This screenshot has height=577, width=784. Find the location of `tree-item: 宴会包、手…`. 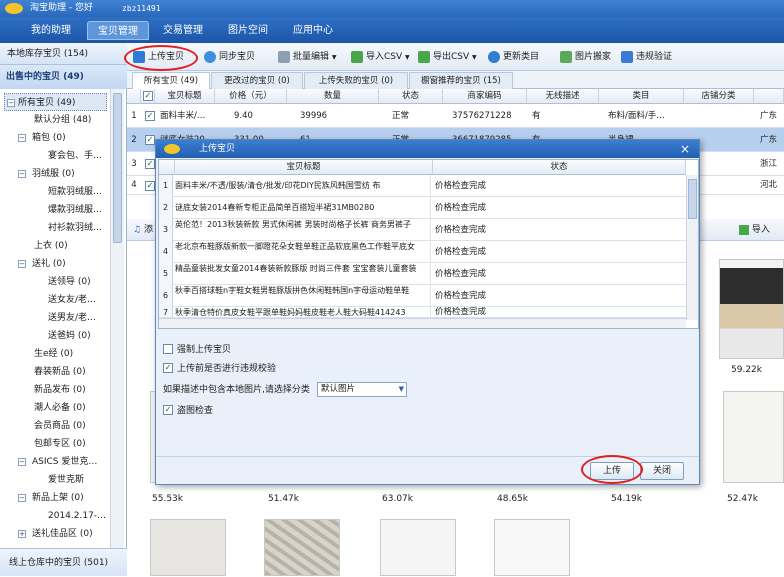

tree-item: 宴会包、手… is located at coordinates (75, 156).